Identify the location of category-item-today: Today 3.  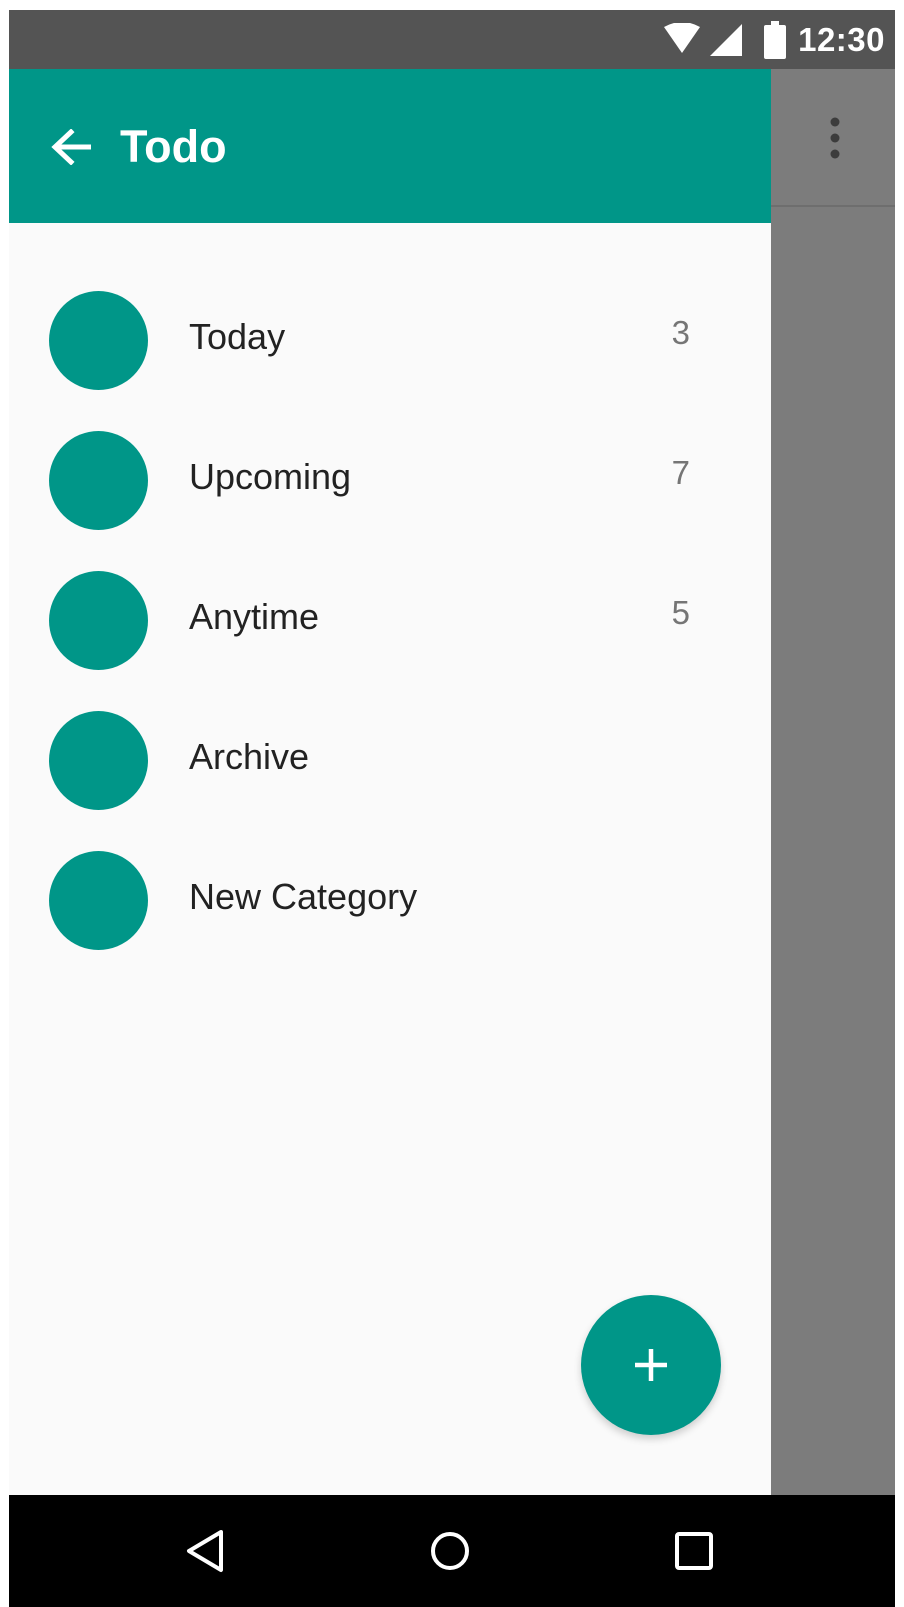
(390, 361).